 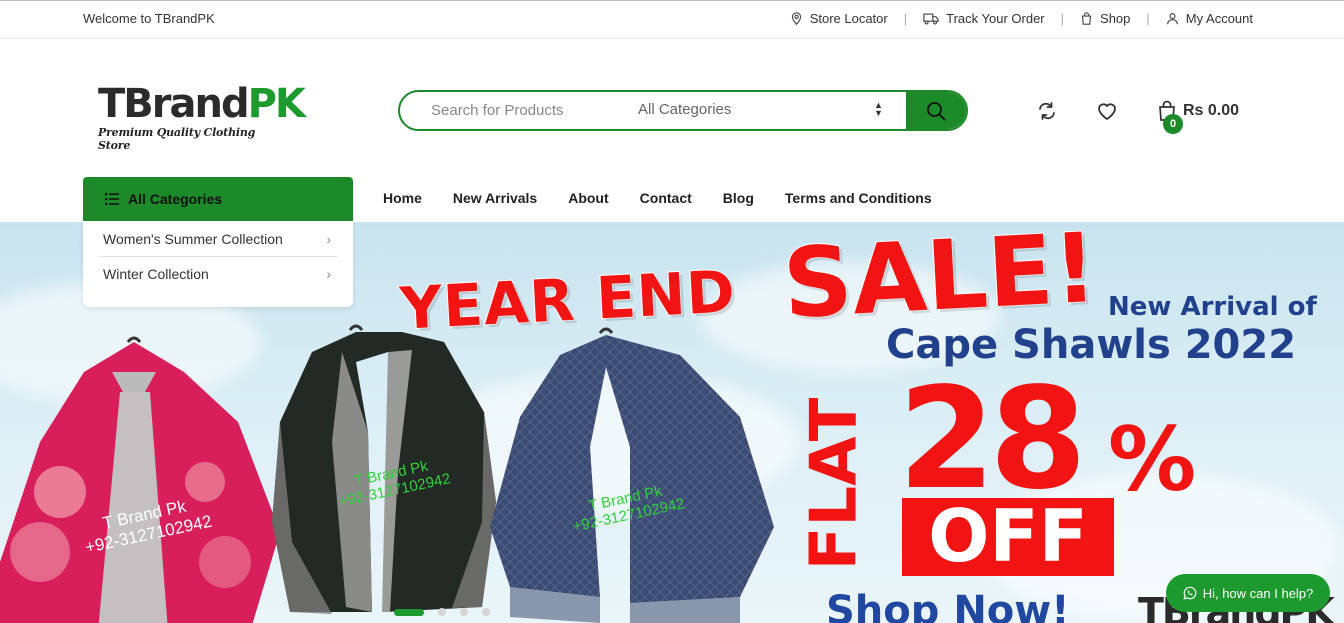 I want to click on nav-contact: Contact, so click(x=666, y=198).